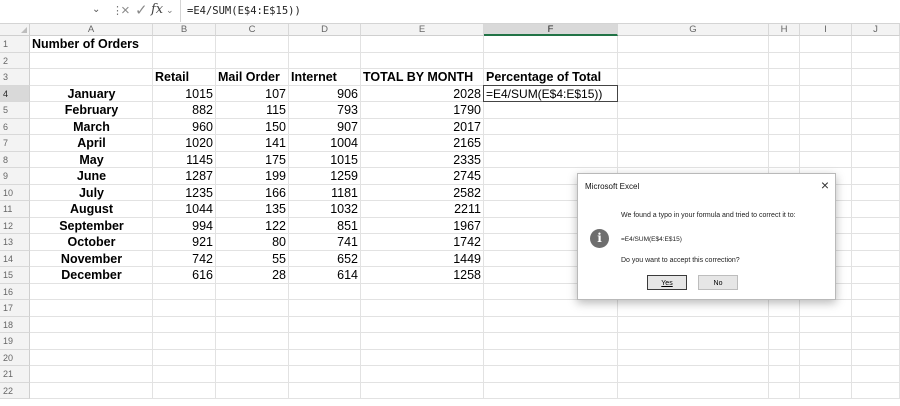 The width and height of the screenshot is (900, 406). Describe the element at coordinates (15, 291) in the screenshot. I see `row-header-16: 16` at that location.